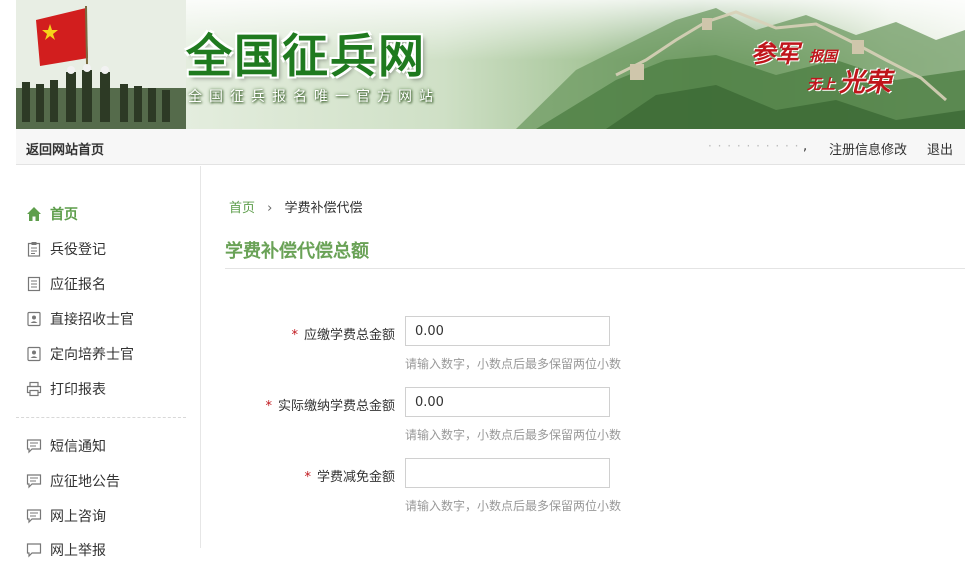 This screenshot has height=562, width=980. I want to click on honor-guard-image, so click(101, 64).